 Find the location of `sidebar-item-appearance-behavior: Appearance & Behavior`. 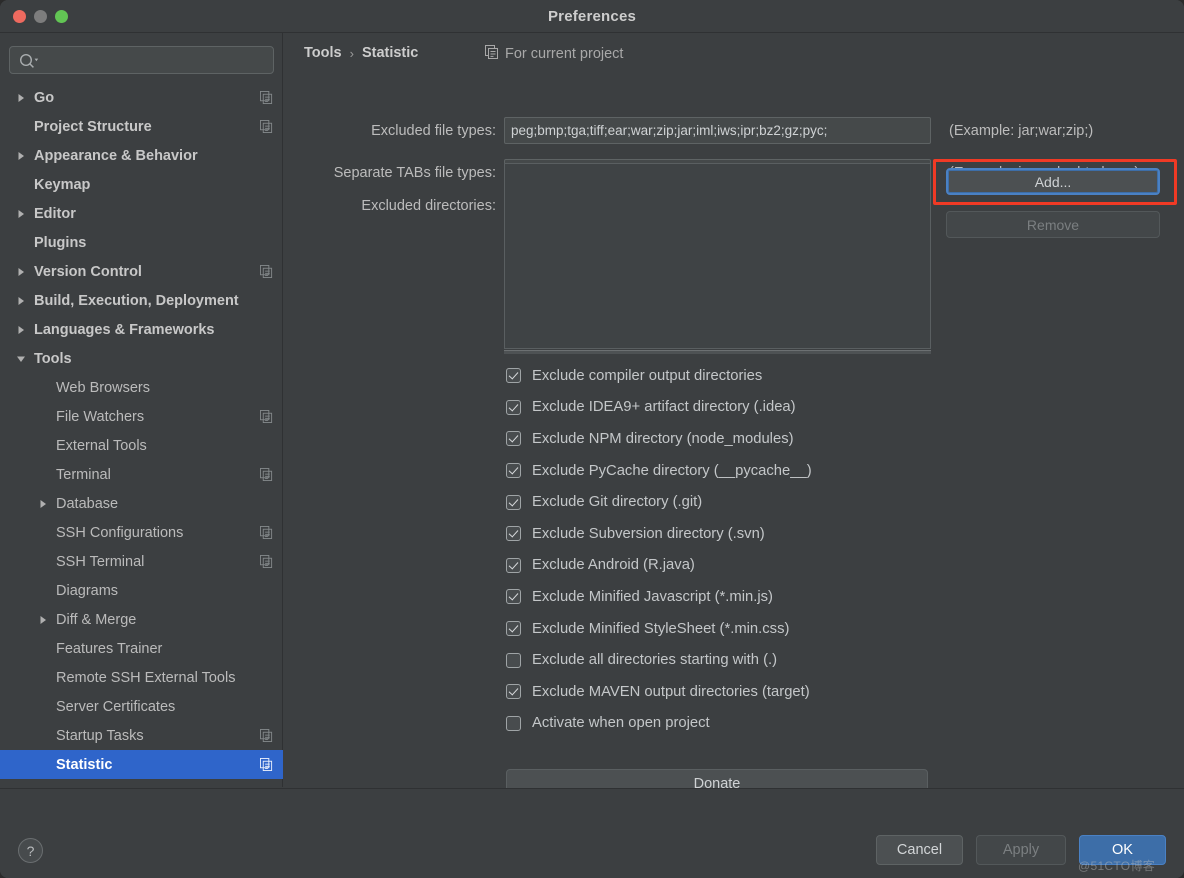

sidebar-item-appearance-behavior: Appearance & Behavior is located at coordinates (141, 155).